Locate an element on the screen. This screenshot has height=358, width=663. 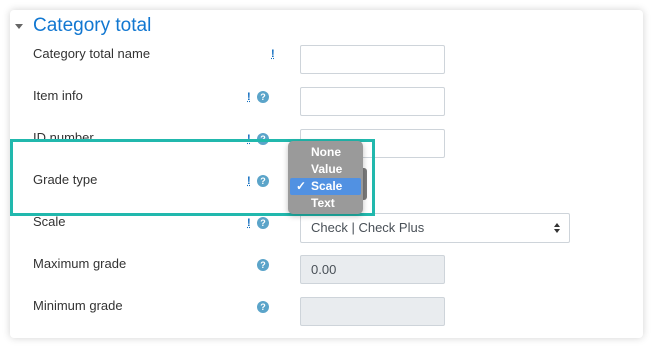
grade-type-dropdown-menu: None Value ✓ Scale Text is located at coordinates (325, 177).